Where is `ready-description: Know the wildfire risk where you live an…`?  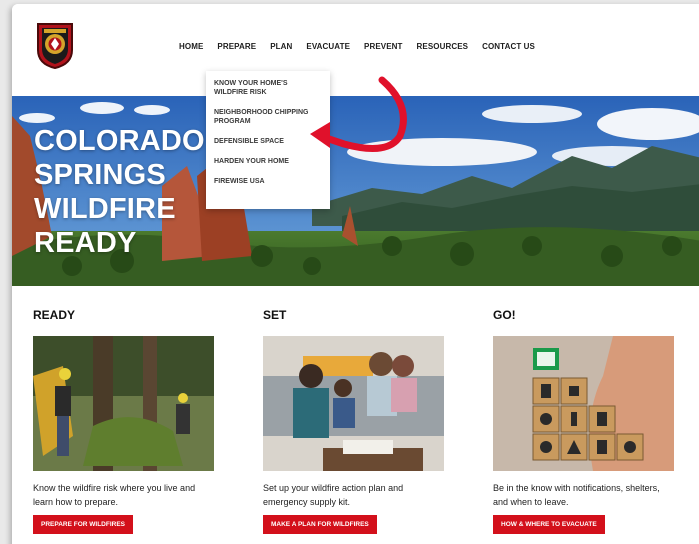
ready-description: Know the wildfire risk where you live an… is located at coordinates (114, 495).